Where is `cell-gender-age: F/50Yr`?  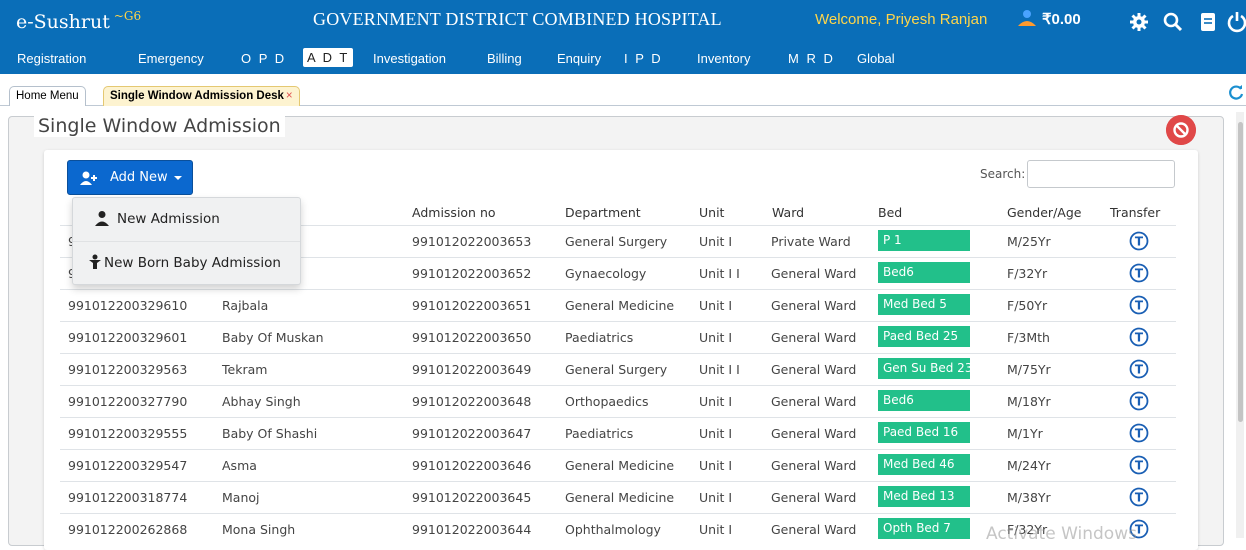
cell-gender-age: F/50Yr is located at coordinates (1027, 305).